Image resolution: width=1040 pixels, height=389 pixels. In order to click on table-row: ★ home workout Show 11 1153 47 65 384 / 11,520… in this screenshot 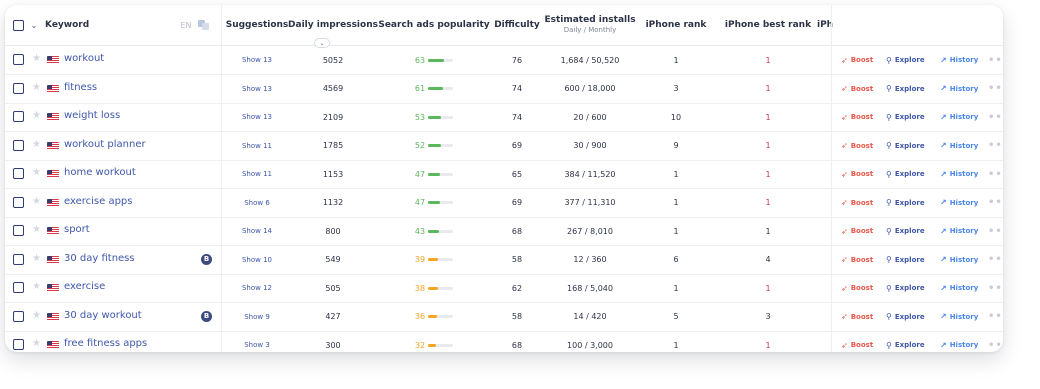, I will do `click(504, 174)`.